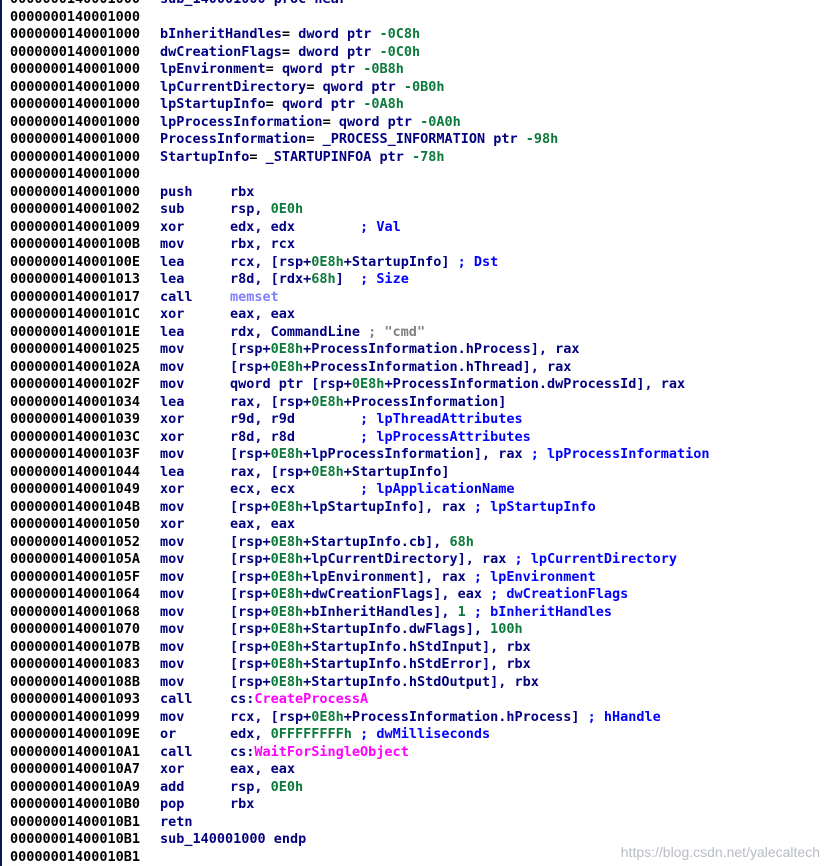 This screenshot has width=830, height=866. I want to click on operands: rax, [rsp+0E8h+StartupInfo], so click(340, 471).